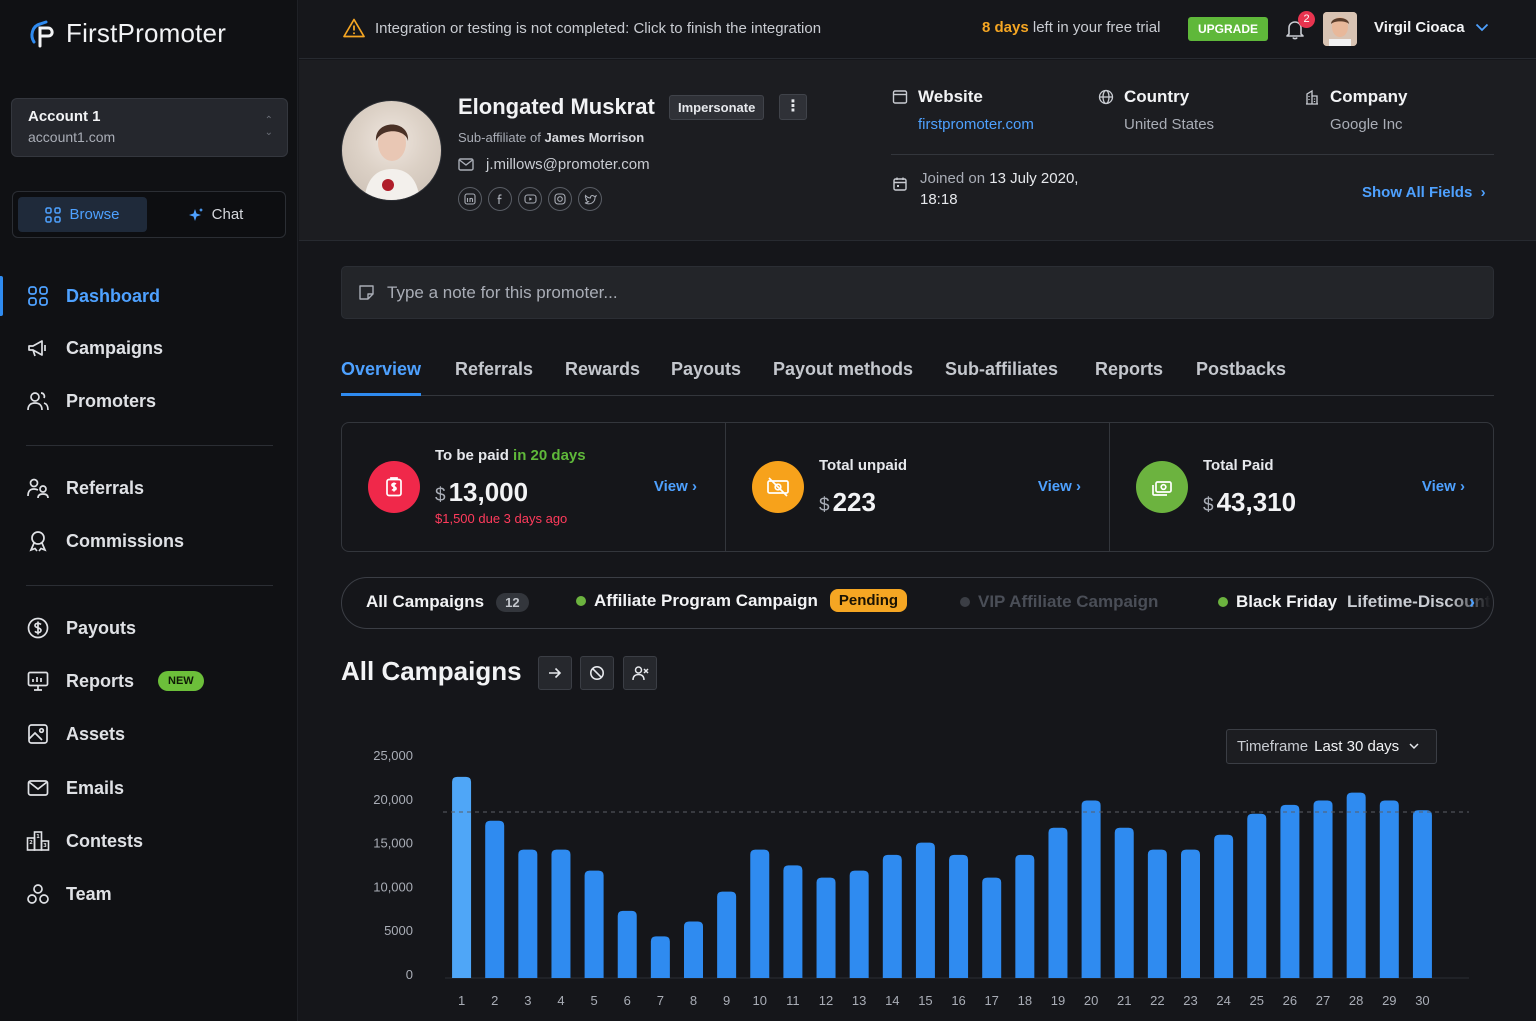  I want to click on browse-button: Browse, so click(82, 214).